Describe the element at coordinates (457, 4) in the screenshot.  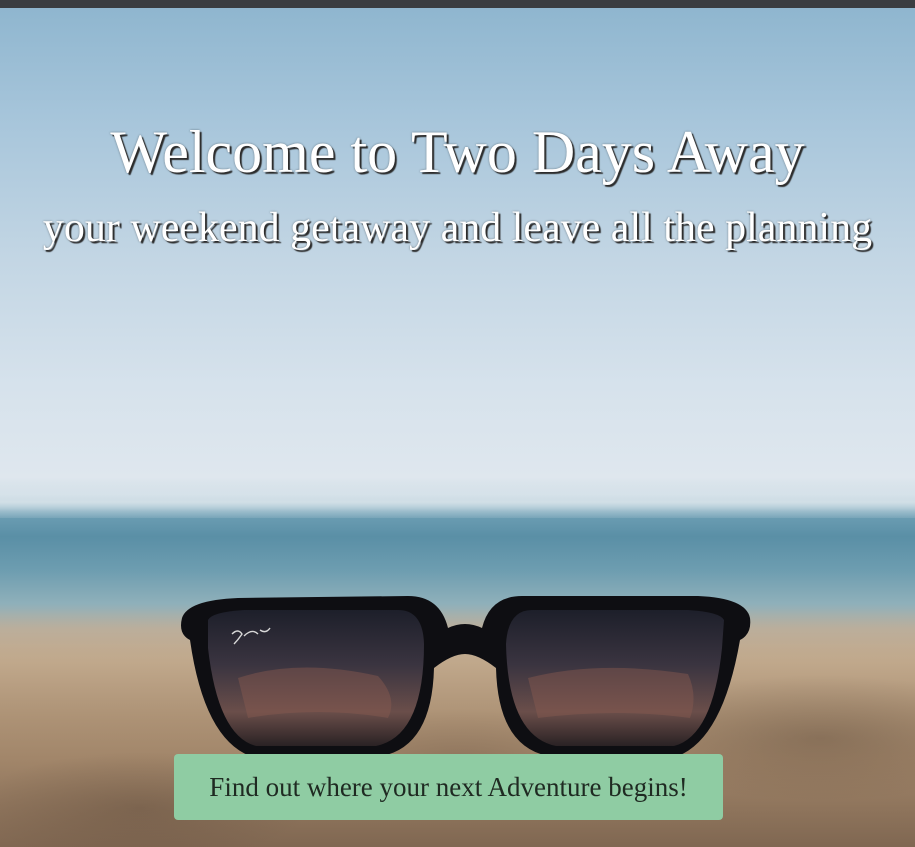
I see `top-bar` at that location.